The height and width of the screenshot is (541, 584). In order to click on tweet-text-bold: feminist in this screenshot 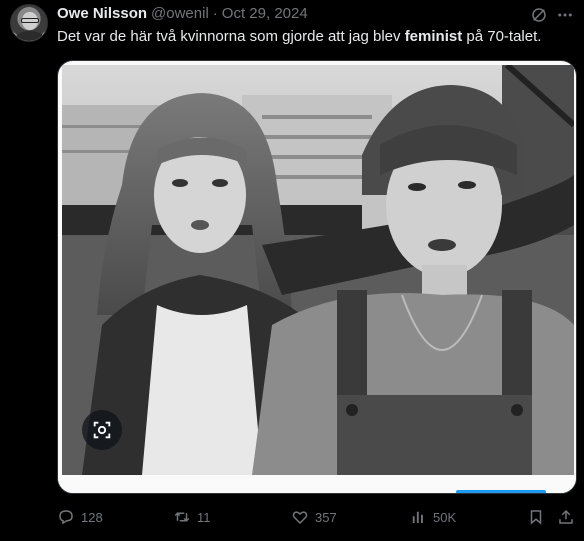, I will do `click(433, 36)`.